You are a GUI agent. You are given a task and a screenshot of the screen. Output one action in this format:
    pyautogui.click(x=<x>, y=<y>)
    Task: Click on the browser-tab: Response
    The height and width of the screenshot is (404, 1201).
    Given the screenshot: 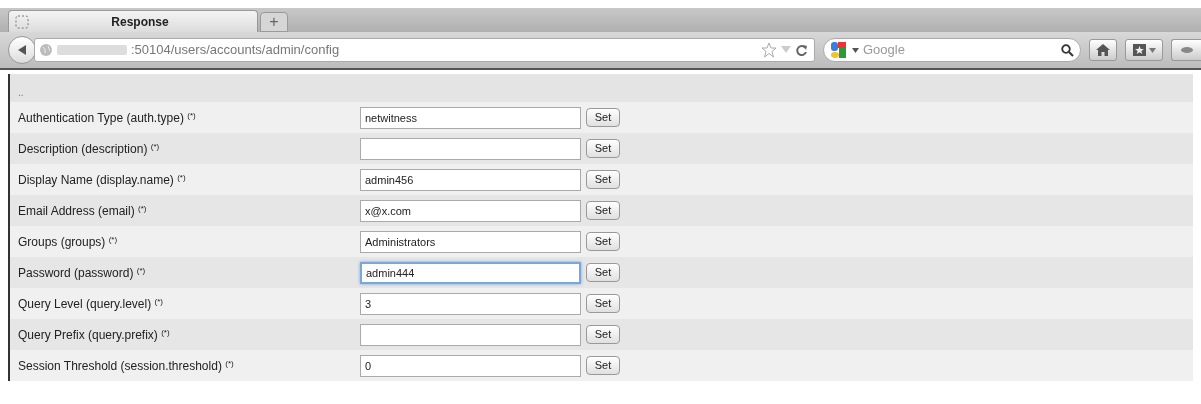 What is the action you would take?
    pyautogui.click(x=133, y=21)
    